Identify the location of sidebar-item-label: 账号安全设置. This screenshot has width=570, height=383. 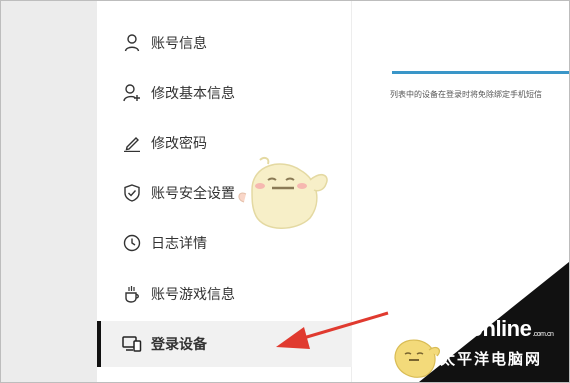
(193, 194).